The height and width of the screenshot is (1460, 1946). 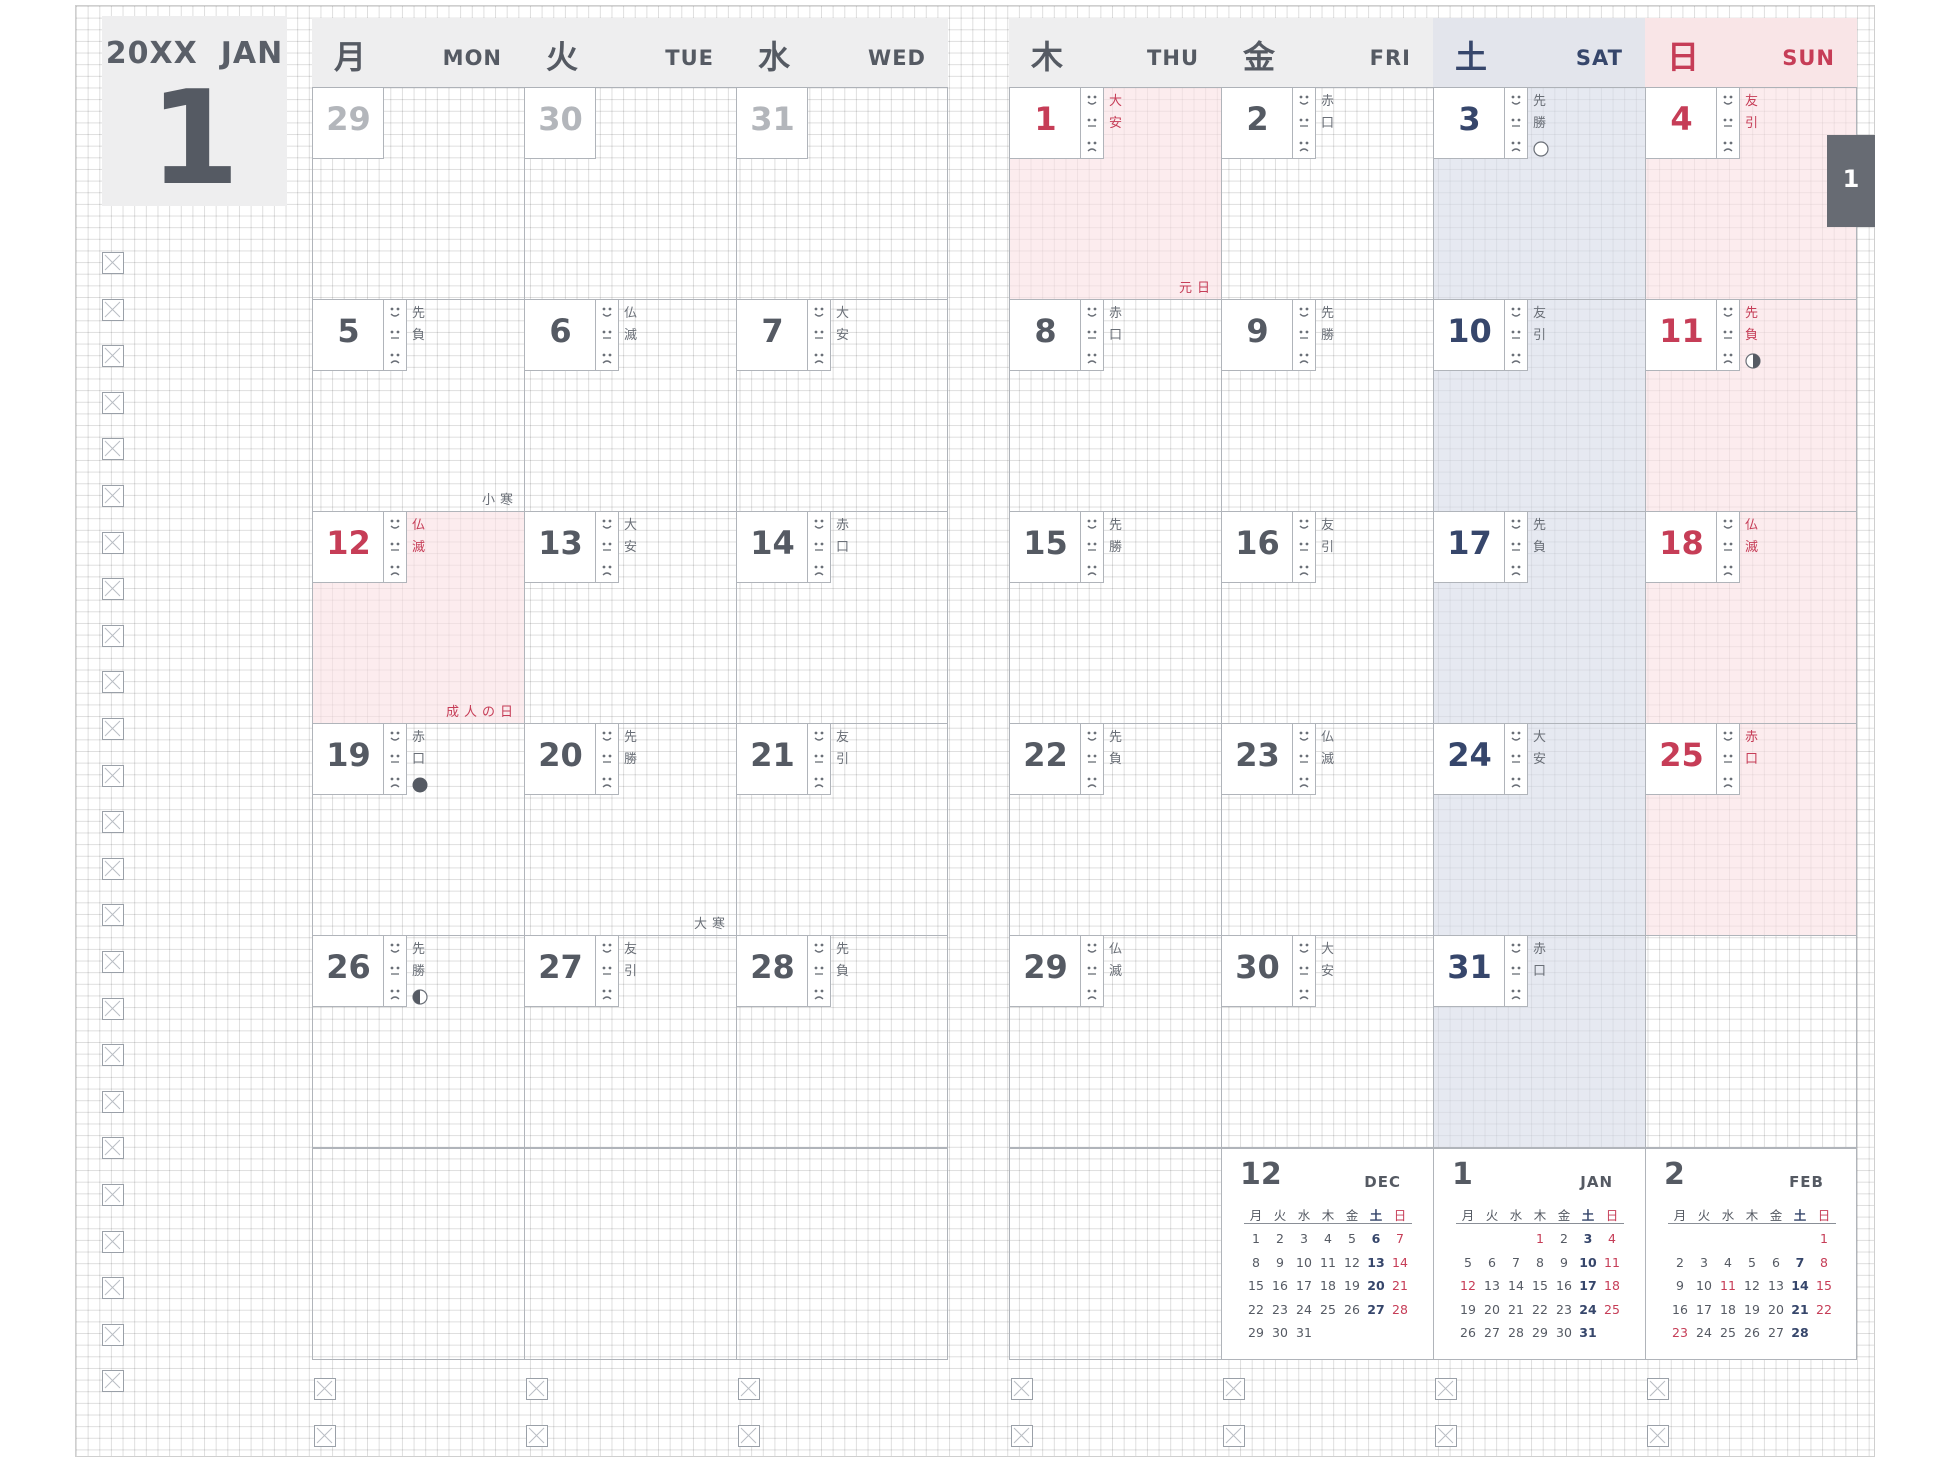 What do you see at coordinates (1851, 181) in the screenshot?
I see `month-index-tab: 1` at bounding box center [1851, 181].